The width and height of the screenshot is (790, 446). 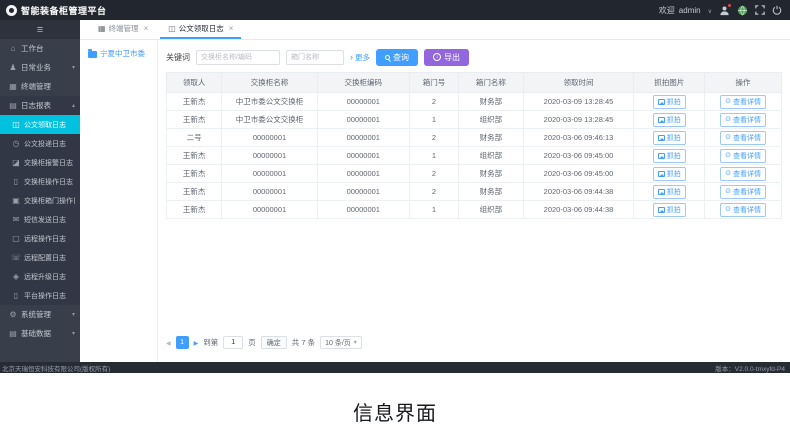 I want to click on door-search-input, so click(x=315, y=57).